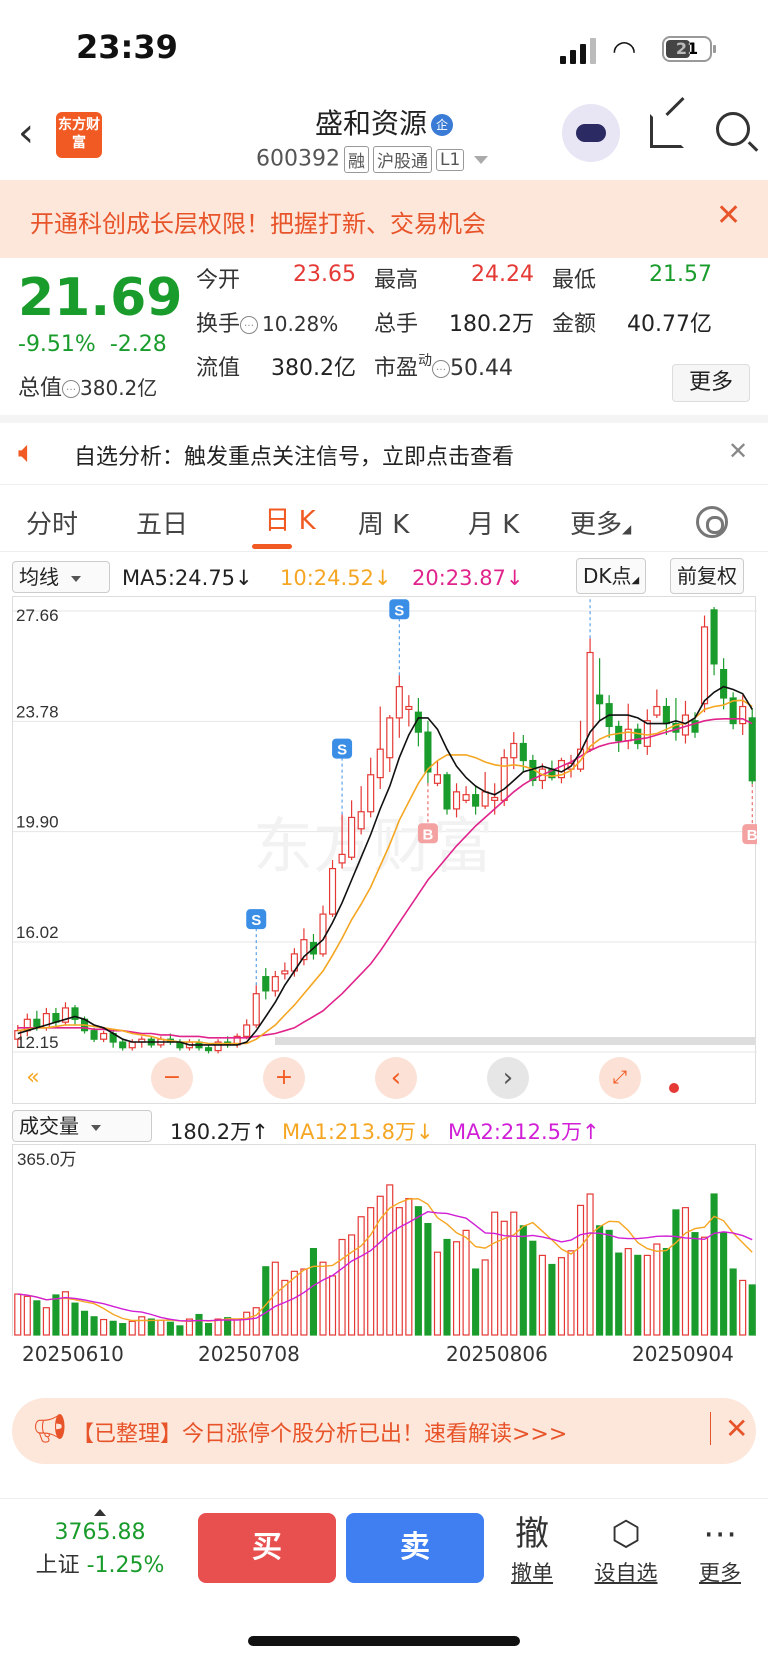 The image size is (768, 1663). I want to click on index-row: 上证 -1.25%, so click(100, 1563).